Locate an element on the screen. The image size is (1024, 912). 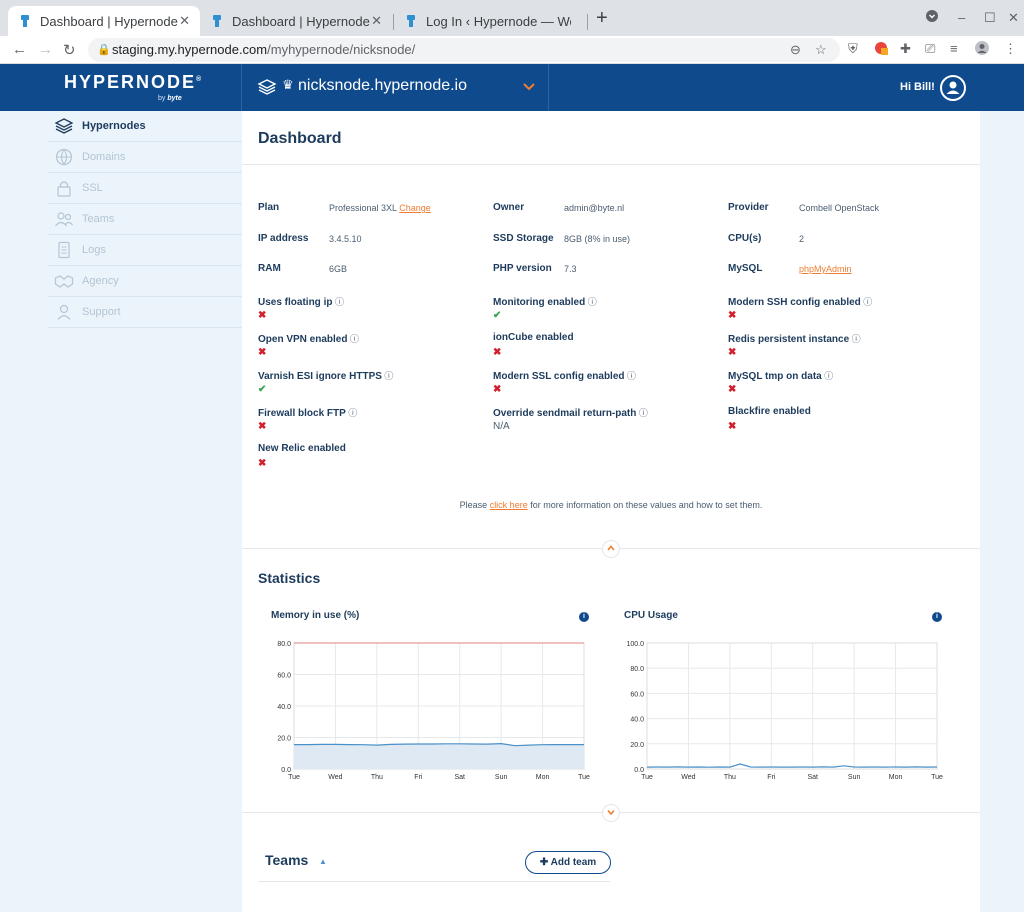
reload-icon: ↻ is located at coordinates (69, 50).